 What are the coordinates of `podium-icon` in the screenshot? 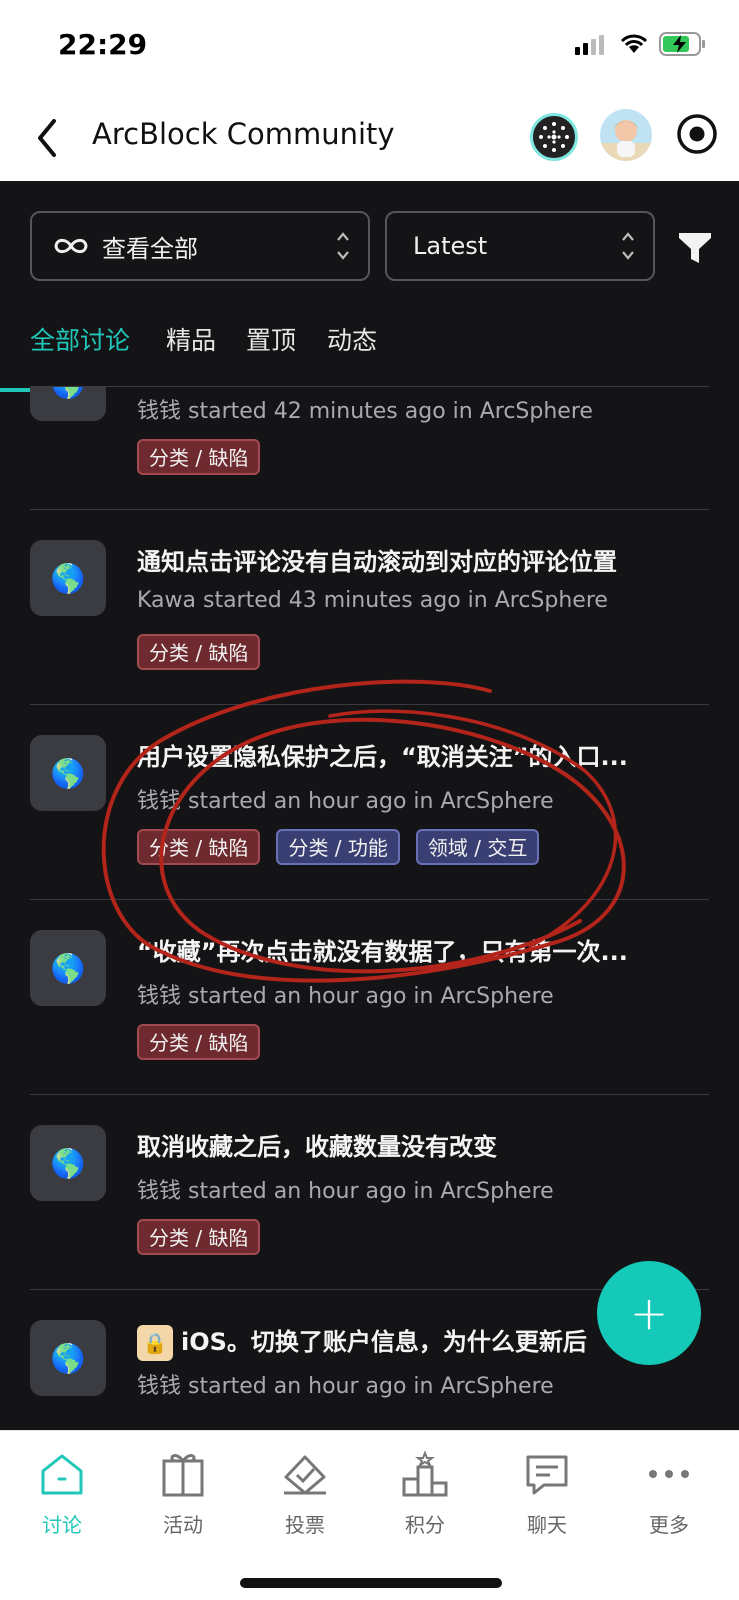 It's located at (425, 1473).